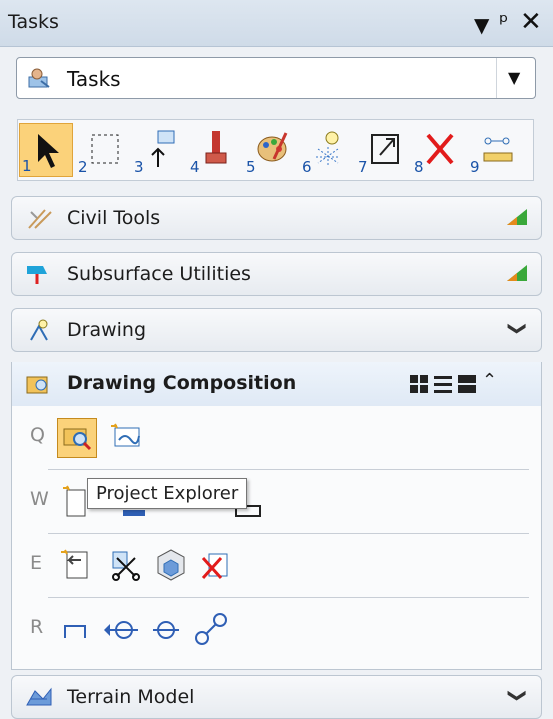 The width and height of the screenshot is (553, 719). What do you see at coordinates (37, 385) in the screenshot?
I see `drawing-composition-icon` at bounding box center [37, 385].